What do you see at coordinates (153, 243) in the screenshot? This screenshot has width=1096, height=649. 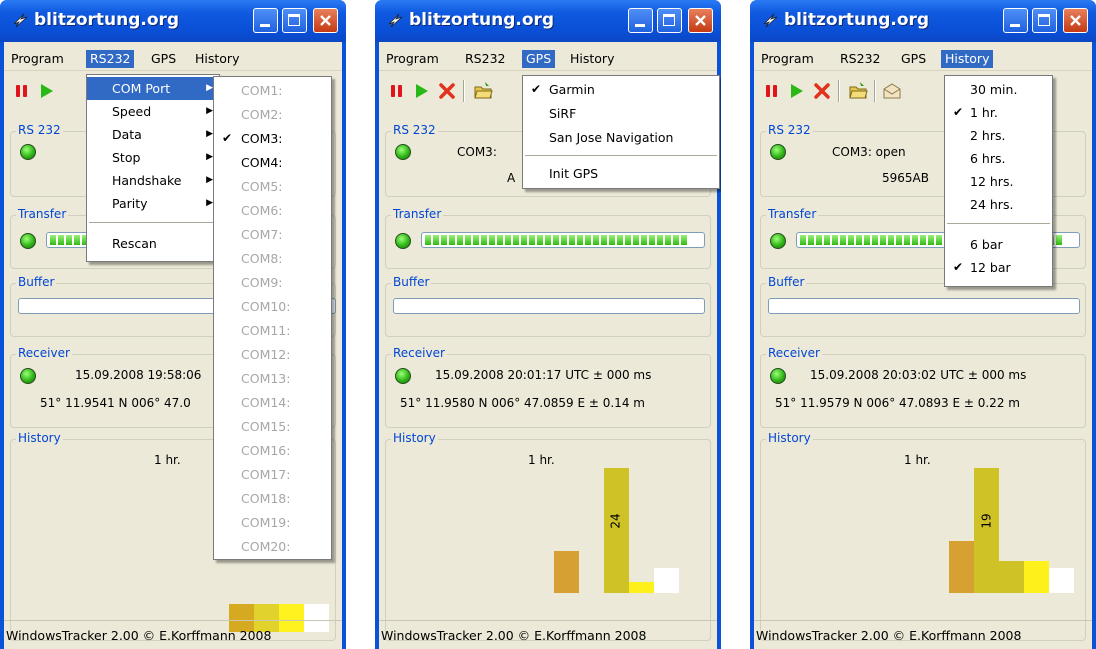 I see `menu-item-rescan: Rescan` at bounding box center [153, 243].